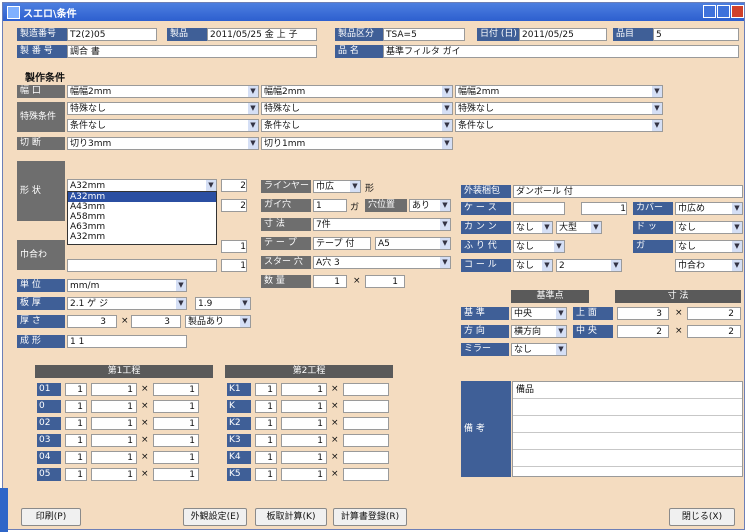 This screenshot has height=532, width=749. What do you see at coordinates (357, 108) in the screenshot?
I see `cond-select-1-1: 特殊なし ▼` at bounding box center [357, 108].